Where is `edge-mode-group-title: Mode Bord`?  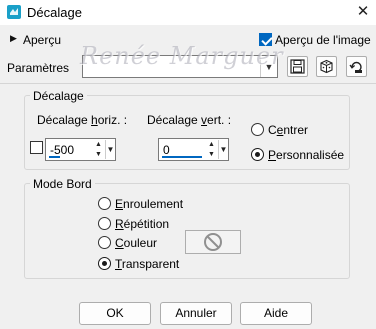
edge-mode-group-title: Mode Bord is located at coordinates (62, 184).